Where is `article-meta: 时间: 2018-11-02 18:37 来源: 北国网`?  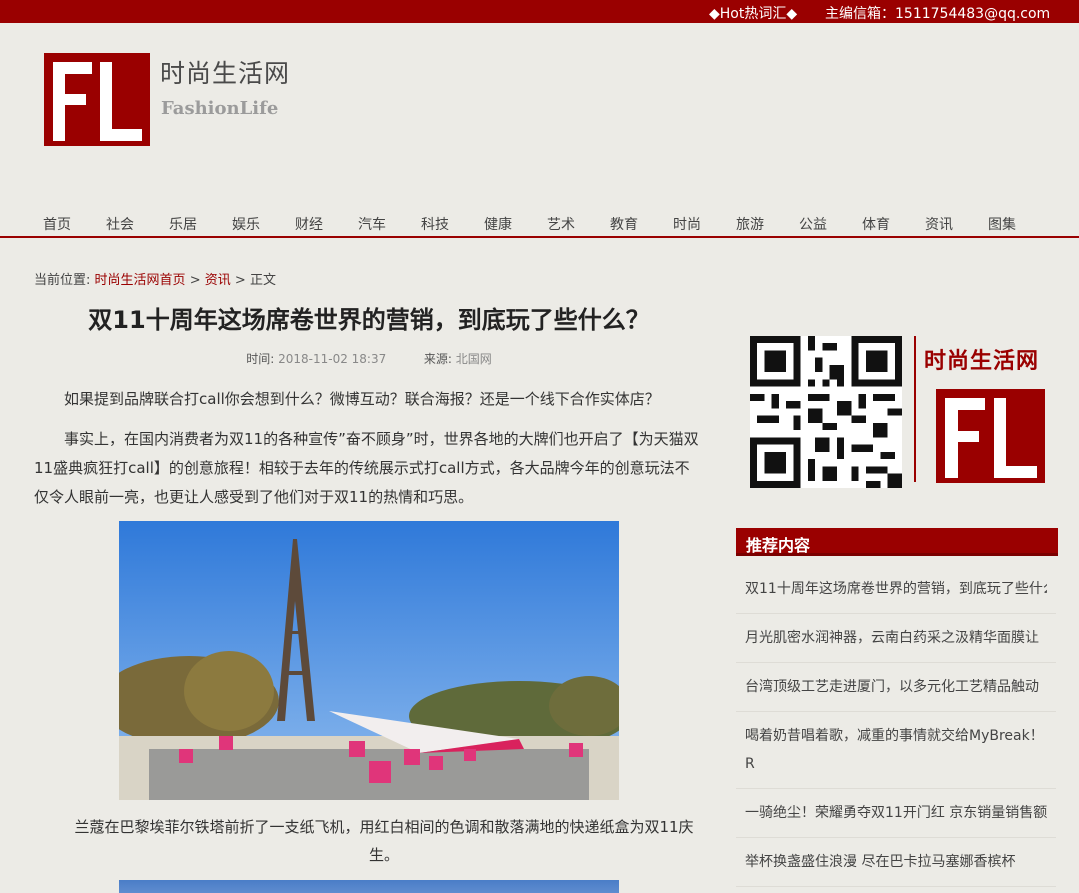
article-meta: 时间: 2018-11-02 18:37 来源: 北国网 is located at coordinates (369, 358).